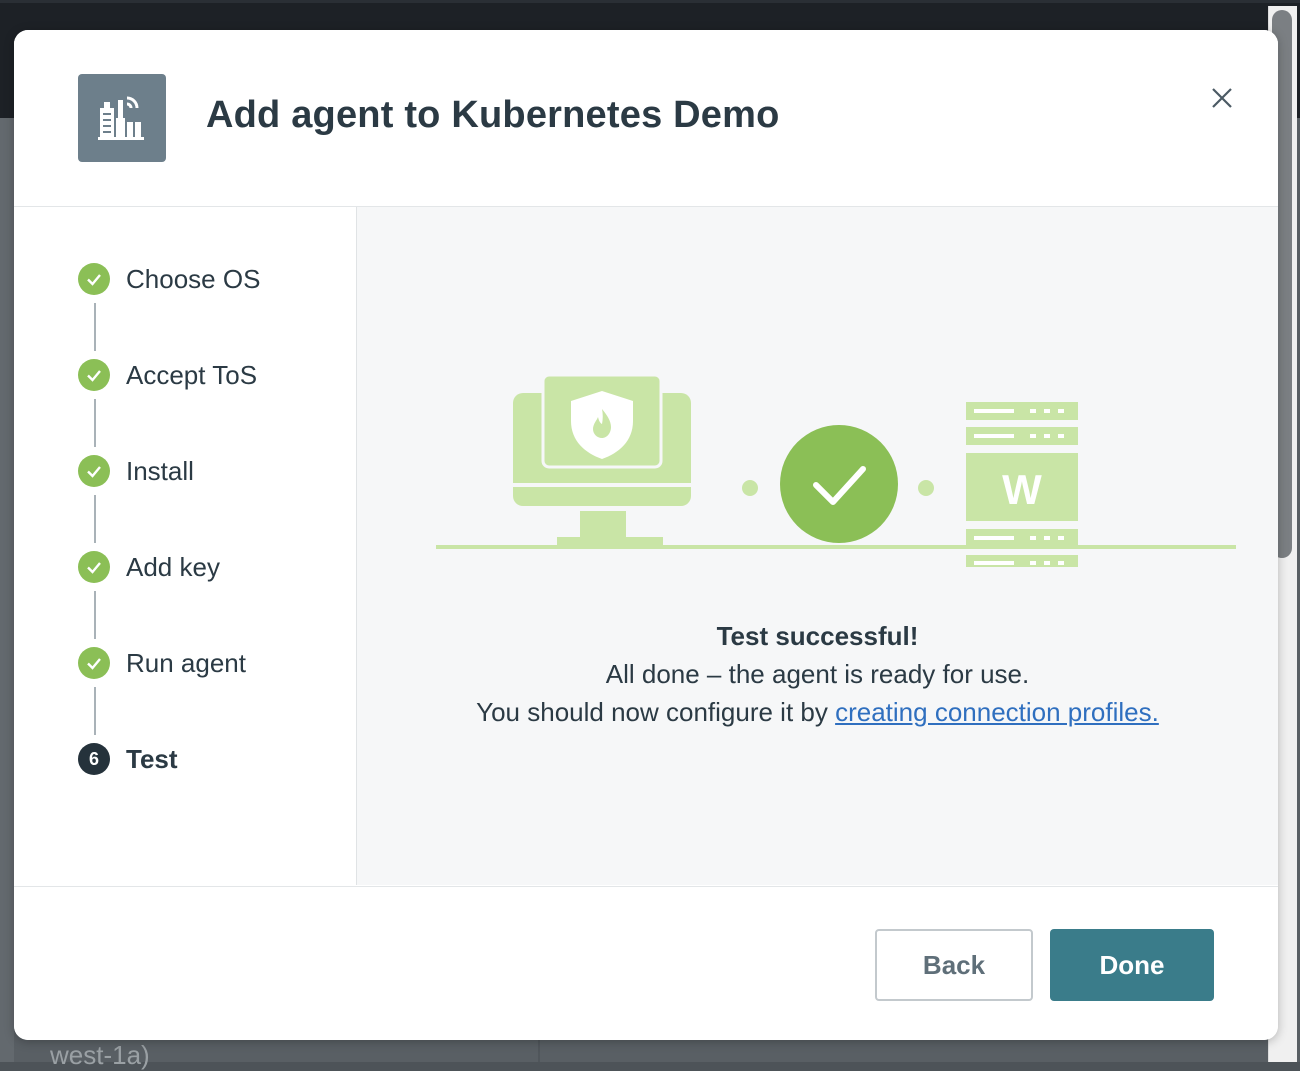 Image resolution: width=1300 pixels, height=1071 pixels. What do you see at coordinates (656, 712) in the screenshot?
I see `result-next-step-text: You should now configure it by` at bounding box center [656, 712].